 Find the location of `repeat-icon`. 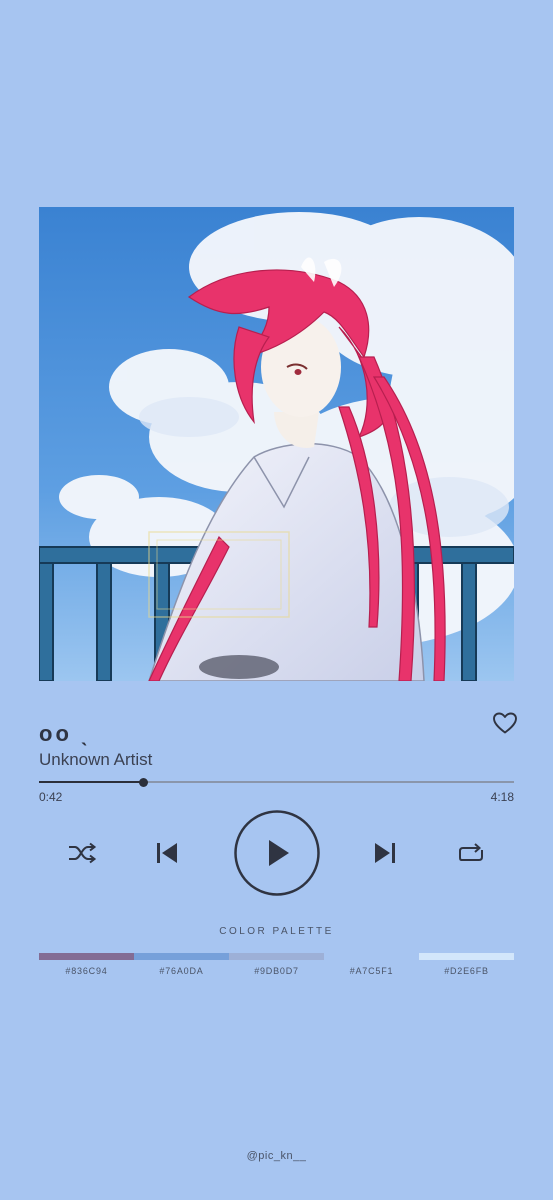

repeat-icon is located at coordinates (471, 853).